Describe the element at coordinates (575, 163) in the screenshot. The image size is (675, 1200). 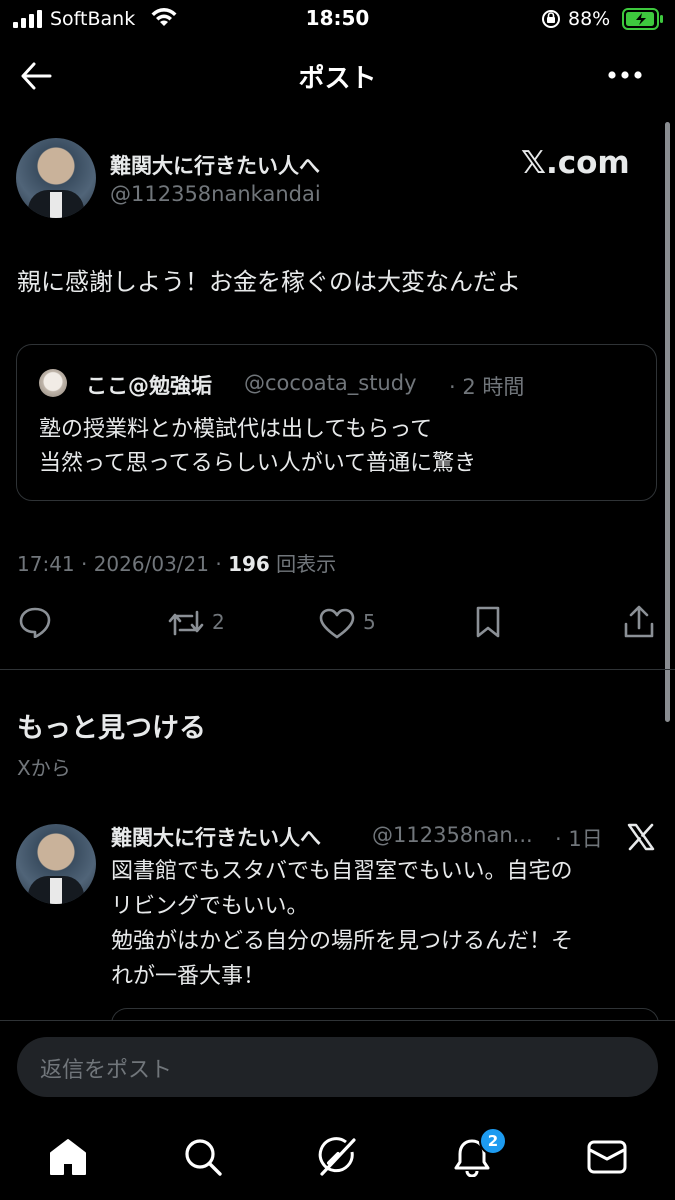
I see `xcom-label: 𝕏.com` at that location.